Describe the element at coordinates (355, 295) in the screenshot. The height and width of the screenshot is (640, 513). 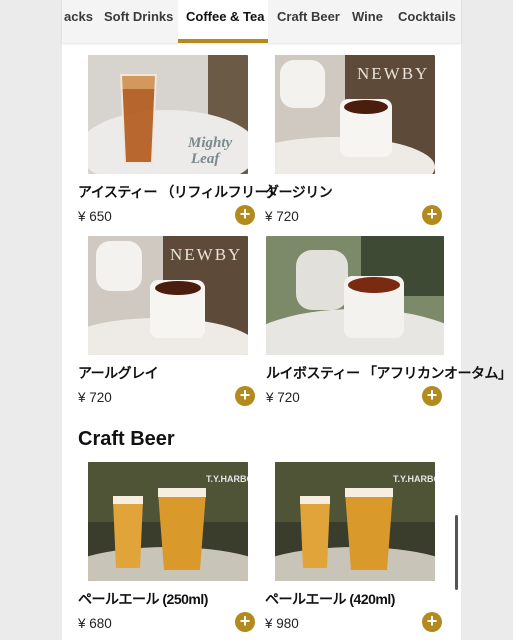
I see `rooibos-photo` at that location.